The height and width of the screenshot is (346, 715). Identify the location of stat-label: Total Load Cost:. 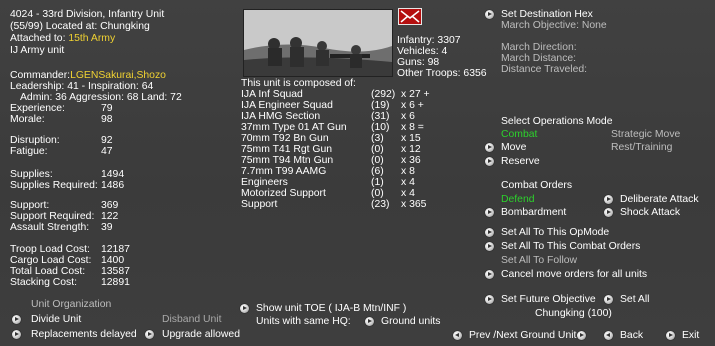
(48, 271).